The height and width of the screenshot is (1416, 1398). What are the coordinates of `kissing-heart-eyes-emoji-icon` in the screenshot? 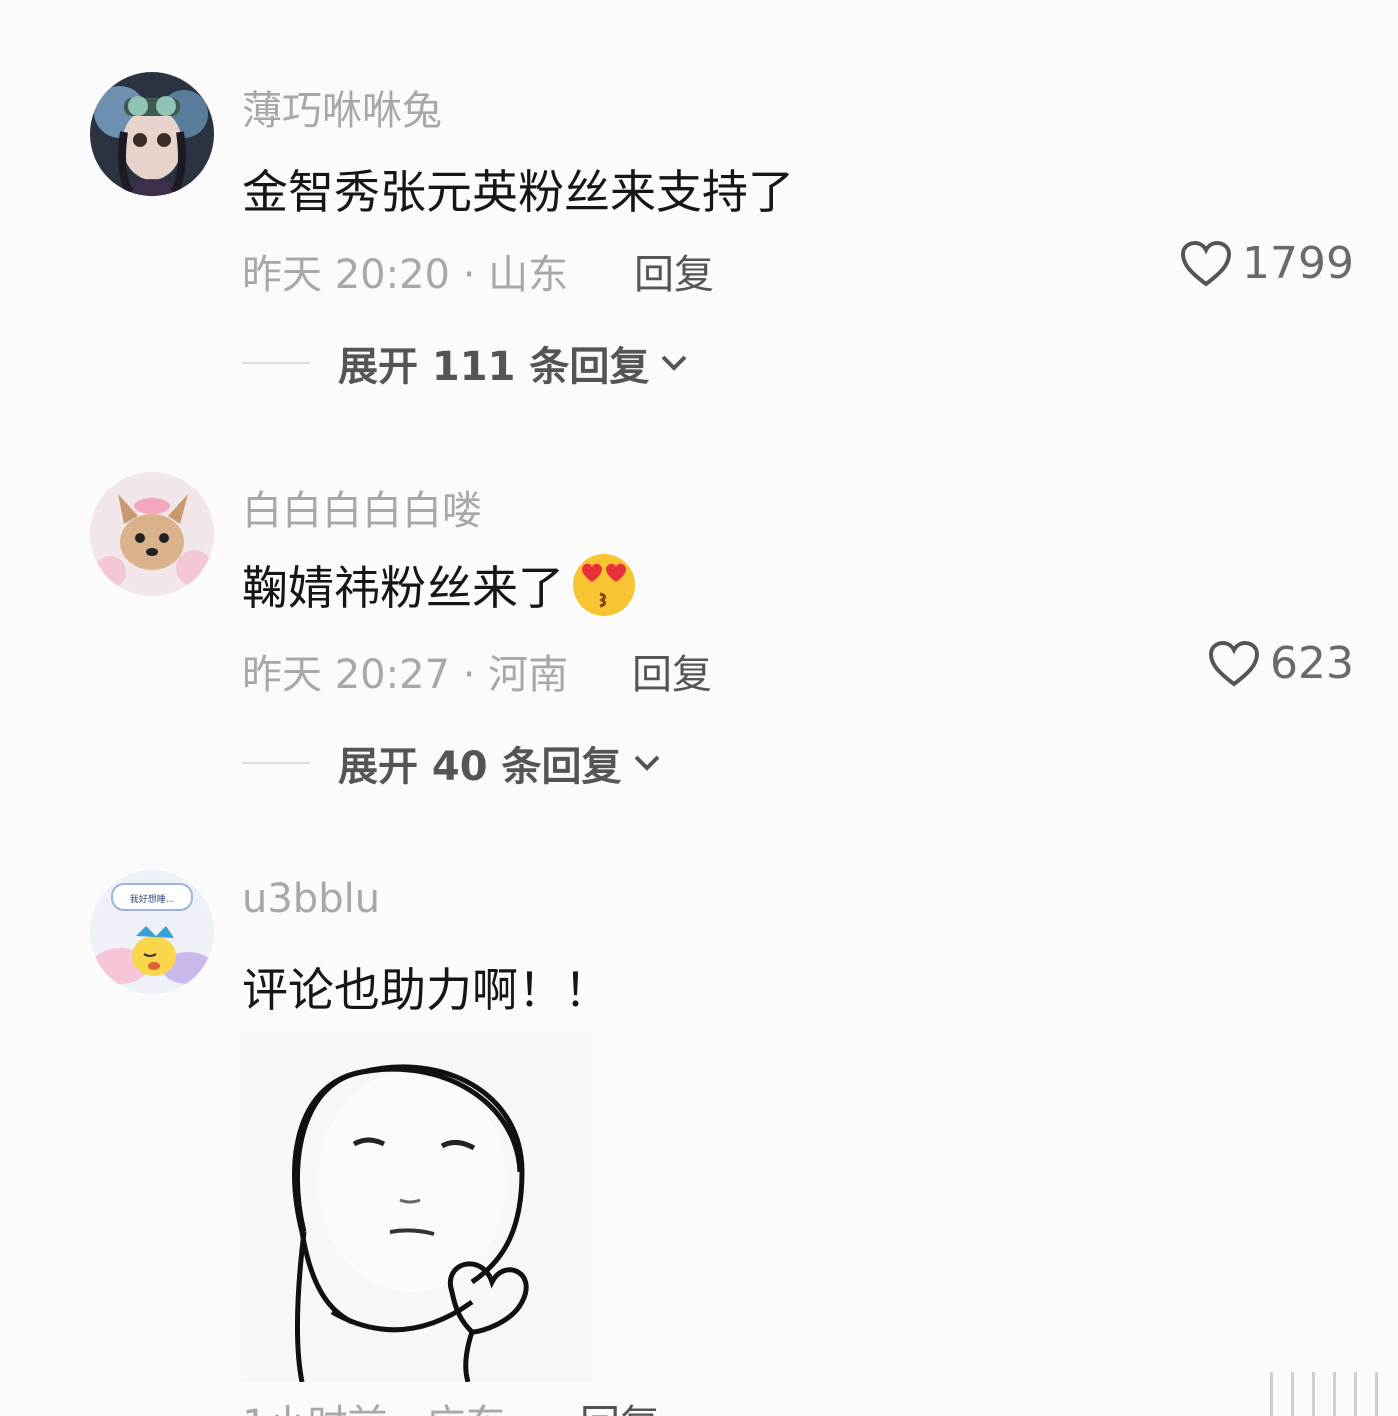 It's located at (604, 585).